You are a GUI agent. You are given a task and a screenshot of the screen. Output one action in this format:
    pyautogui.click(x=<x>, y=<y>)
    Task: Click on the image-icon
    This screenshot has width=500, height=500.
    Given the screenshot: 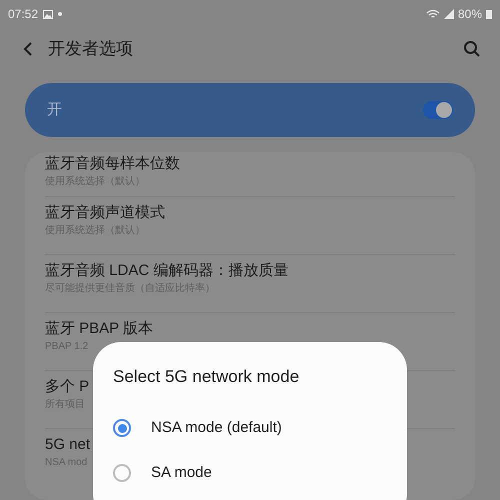 What is the action you would take?
    pyautogui.click(x=48, y=14)
    